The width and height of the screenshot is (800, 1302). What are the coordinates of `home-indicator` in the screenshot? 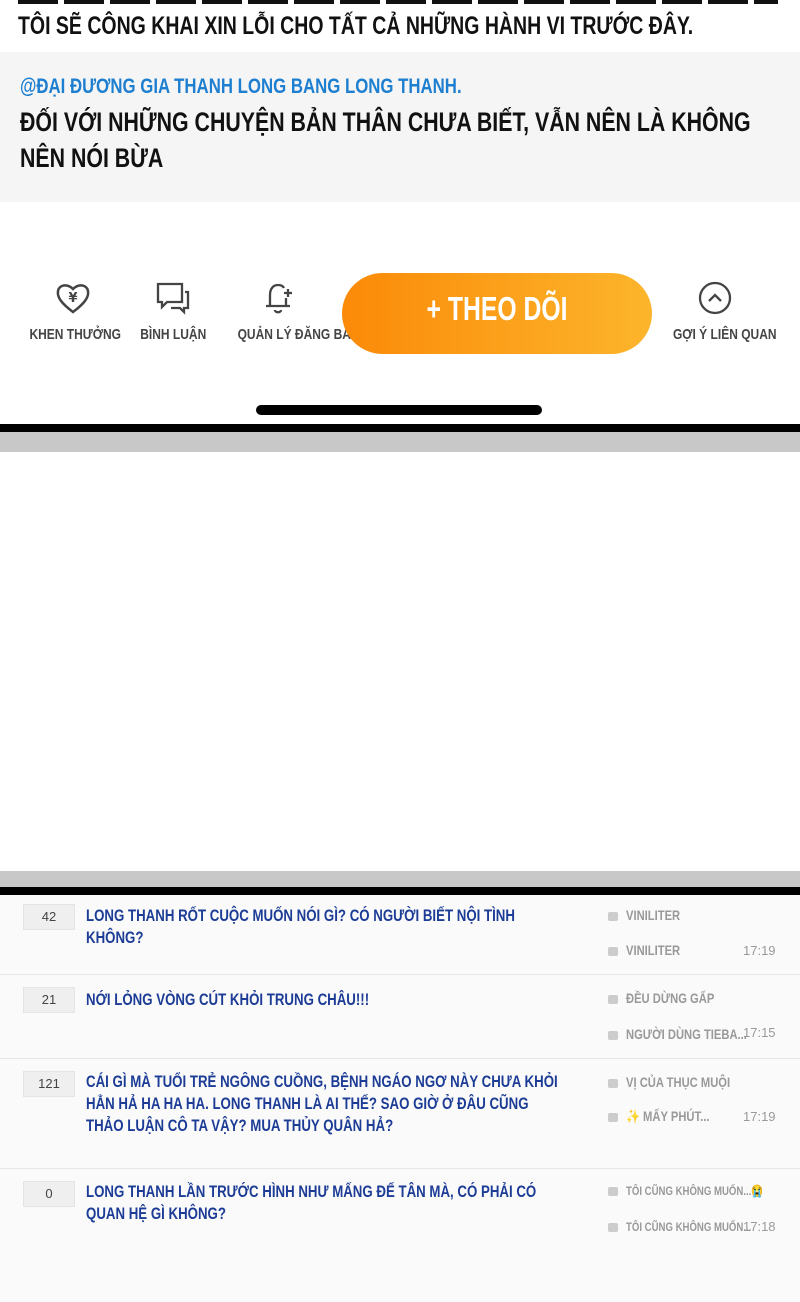 It's located at (399, 410).